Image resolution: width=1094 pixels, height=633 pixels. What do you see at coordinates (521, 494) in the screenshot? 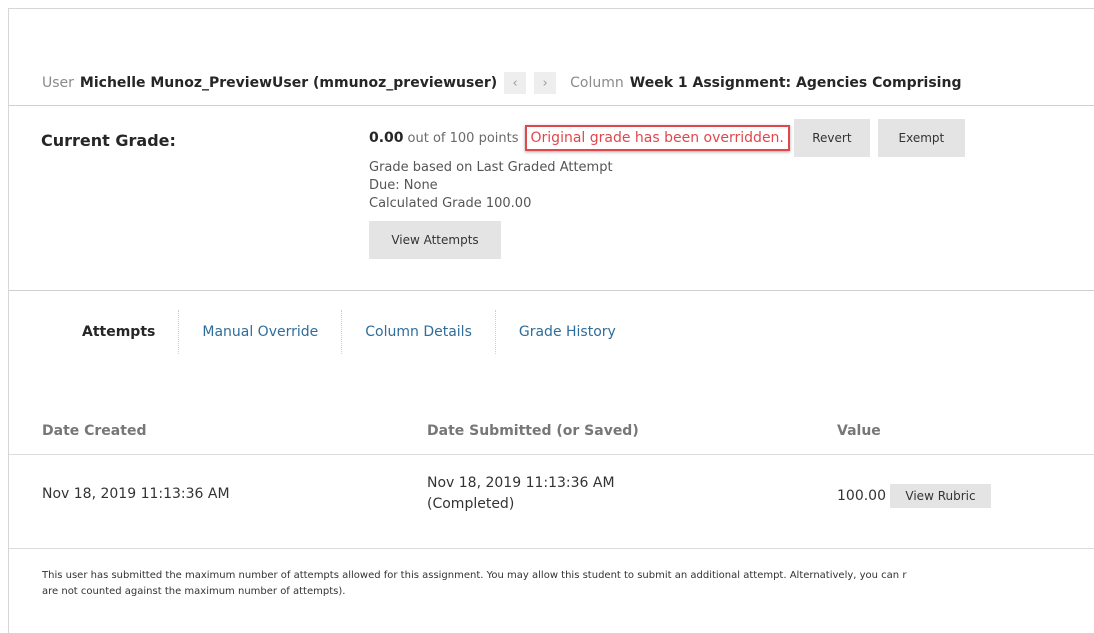
I see `attempt-date-submitted: Nov 18, 2019 11:13:36 AM (Completed)` at bounding box center [521, 494].